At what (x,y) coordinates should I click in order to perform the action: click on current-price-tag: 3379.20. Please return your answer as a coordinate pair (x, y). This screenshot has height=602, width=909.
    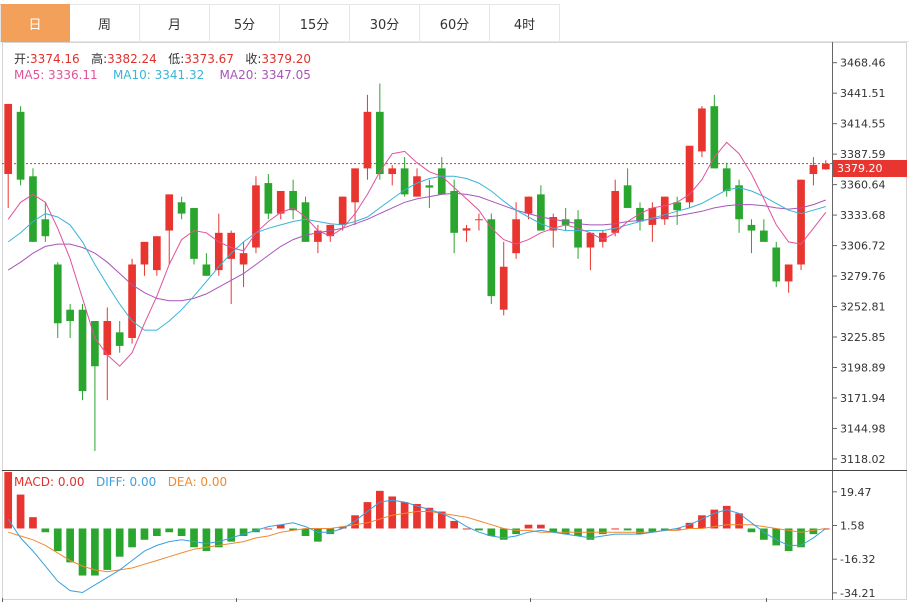
    Looking at the image, I should click on (870, 168).